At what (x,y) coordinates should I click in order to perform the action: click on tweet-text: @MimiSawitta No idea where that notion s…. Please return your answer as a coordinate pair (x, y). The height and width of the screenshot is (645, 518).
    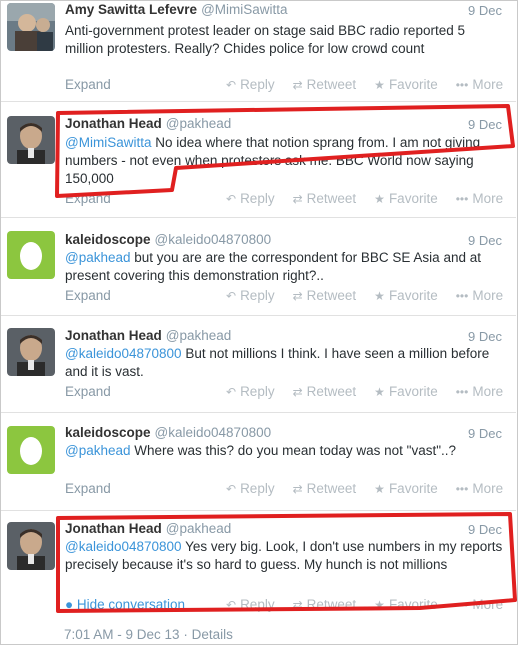
    Looking at the image, I should click on (273, 160).